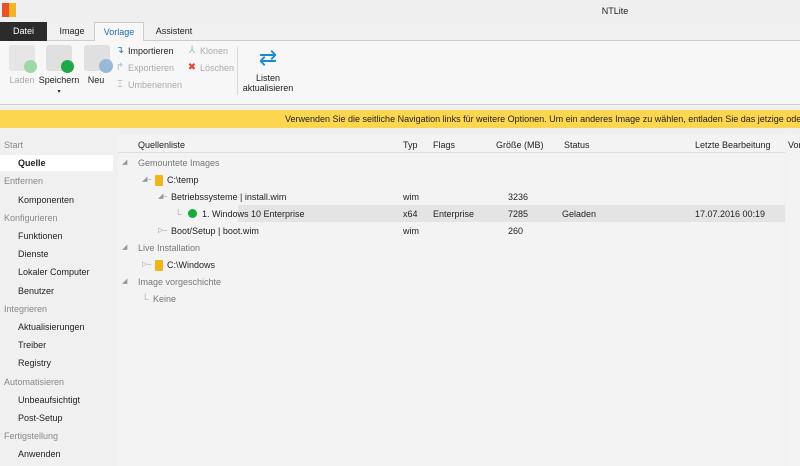 Image resolution: width=800 pixels, height=466 pixels. Describe the element at coordinates (192, 50) in the screenshot. I see `clone-icon: ⅄` at that location.